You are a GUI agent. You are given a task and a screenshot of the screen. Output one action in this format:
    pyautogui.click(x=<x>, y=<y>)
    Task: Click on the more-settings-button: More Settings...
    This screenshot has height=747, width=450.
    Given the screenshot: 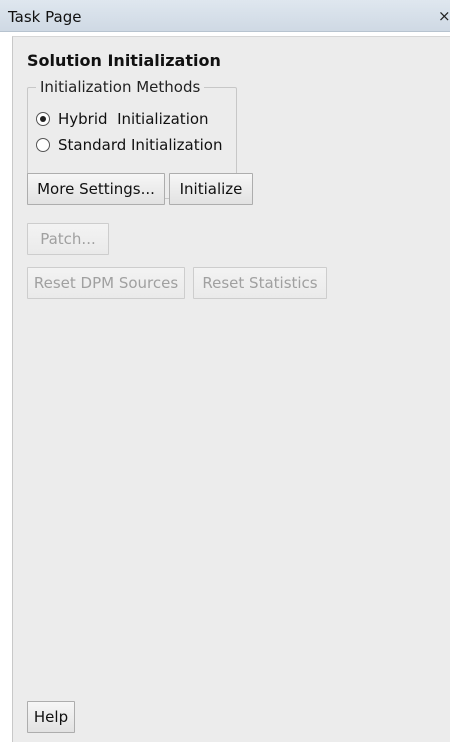 What is the action you would take?
    pyautogui.click(x=96, y=189)
    